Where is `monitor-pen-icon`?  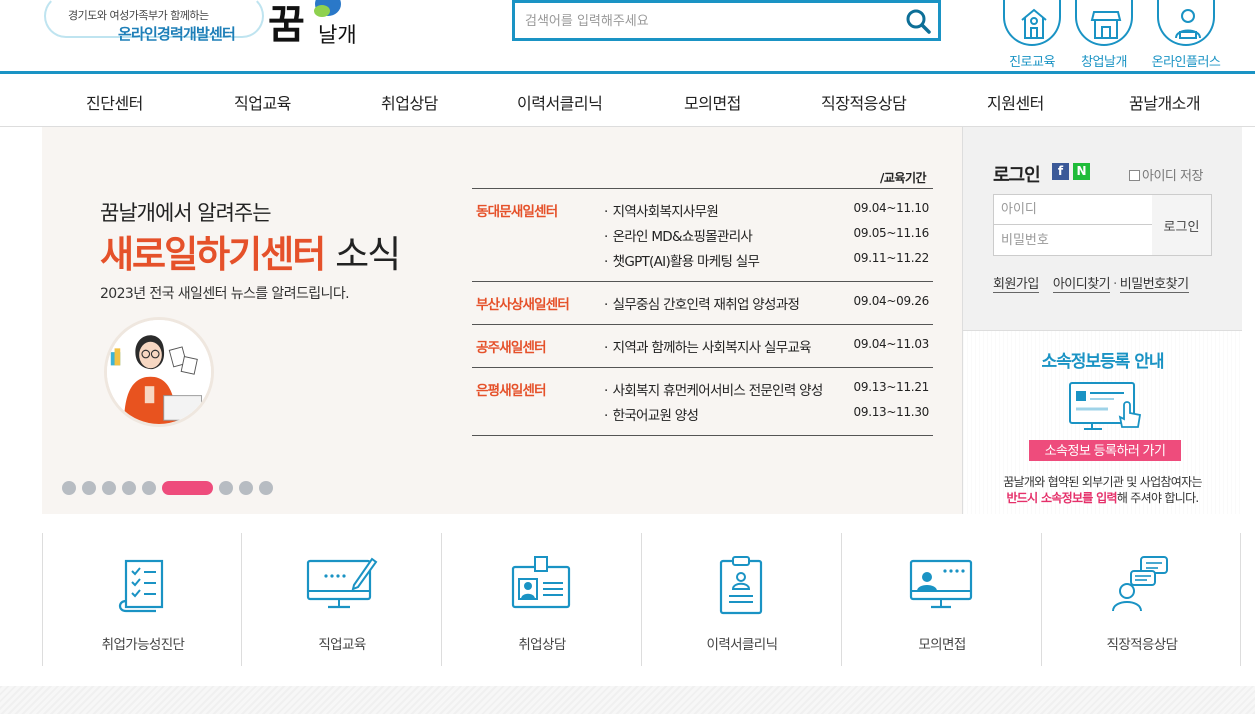 monitor-pen-icon is located at coordinates (342, 583).